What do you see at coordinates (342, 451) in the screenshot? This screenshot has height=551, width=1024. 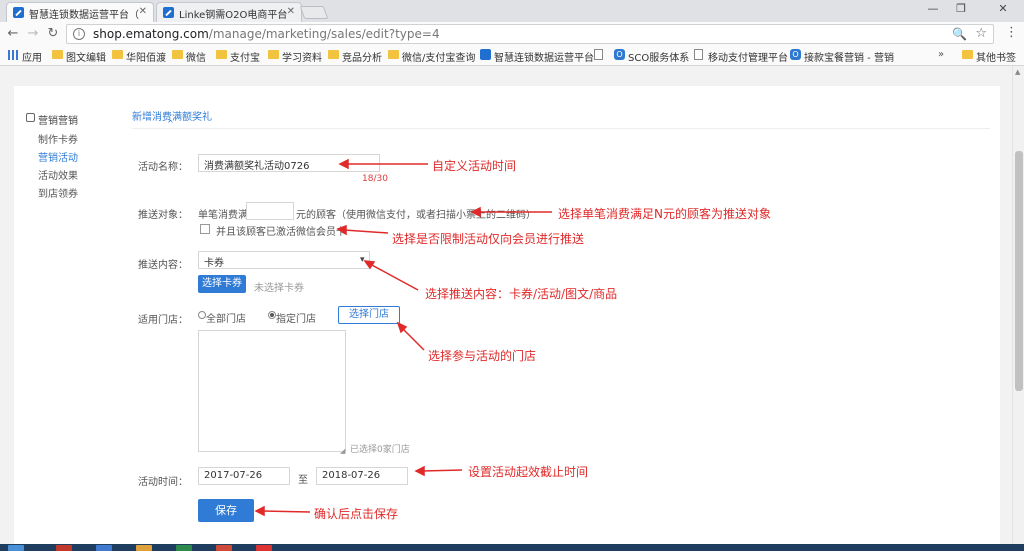 I see `resize-handle-icon: ◢` at bounding box center [342, 451].